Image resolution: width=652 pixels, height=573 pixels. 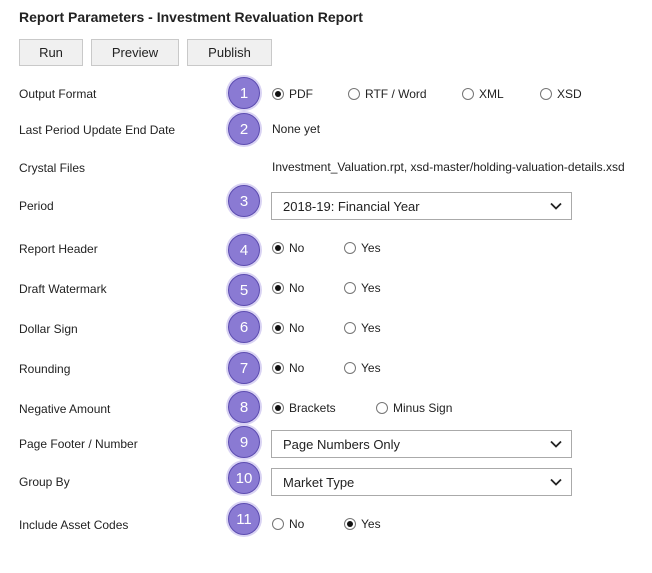 What do you see at coordinates (244, 442) in the screenshot?
I see `step-badge-9: 9` at bounding box center [244, 442].